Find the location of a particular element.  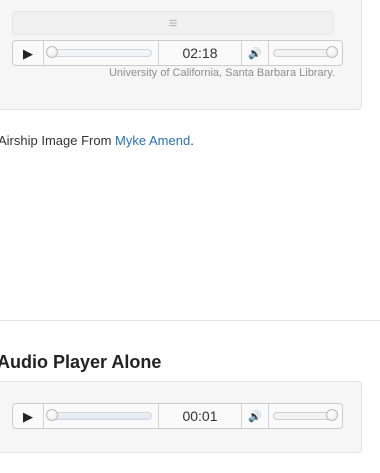

drag-handle-icon: ≡ is located at coordinates (173, 23).